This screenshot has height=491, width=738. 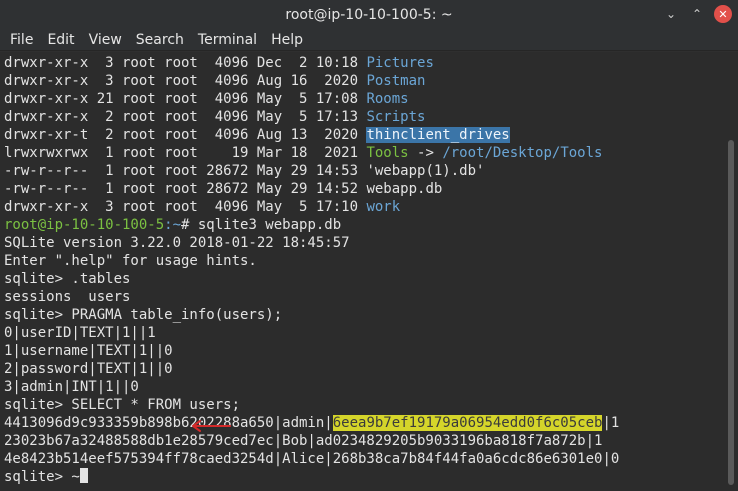 What do you see at coordinates (185, 135) in the screenshot?
I see `listing-meta: drwxr-xr-t 2 root root 4096 Aug 13 2020` at bounding box center [185, 135].